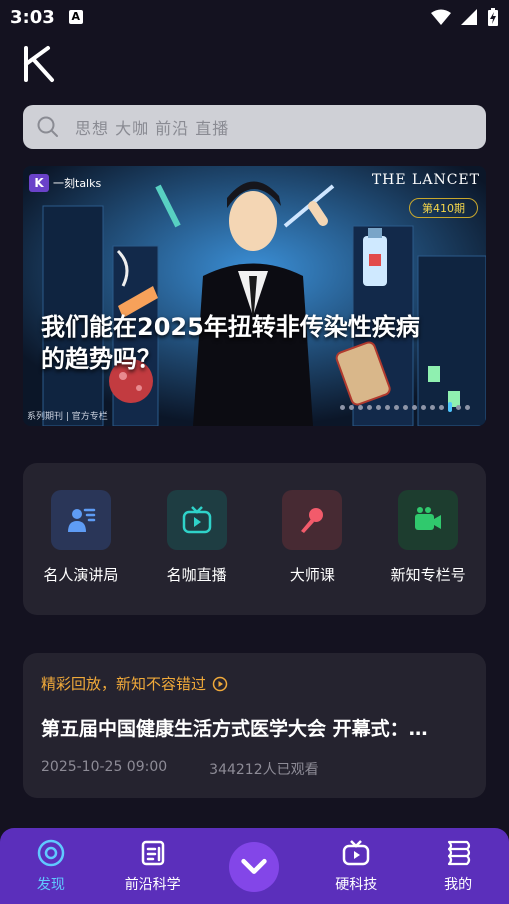  I want to click on tab-label: 硬科技, so click(356, 885).